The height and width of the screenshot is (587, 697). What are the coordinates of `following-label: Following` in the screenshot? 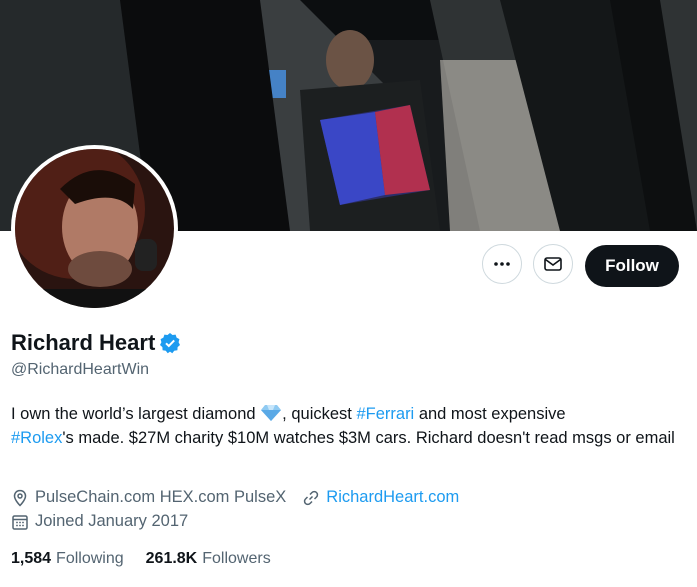 It's located at (90, 558).